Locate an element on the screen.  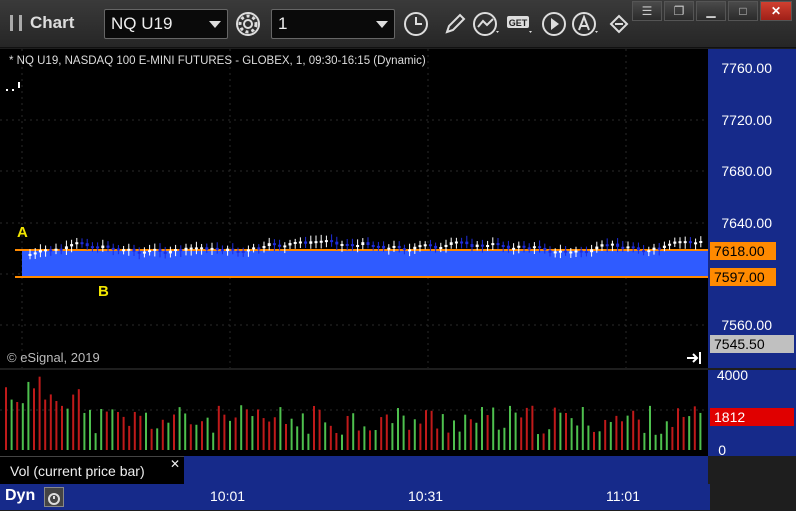
draw-button is located at coordinates (455, 24).